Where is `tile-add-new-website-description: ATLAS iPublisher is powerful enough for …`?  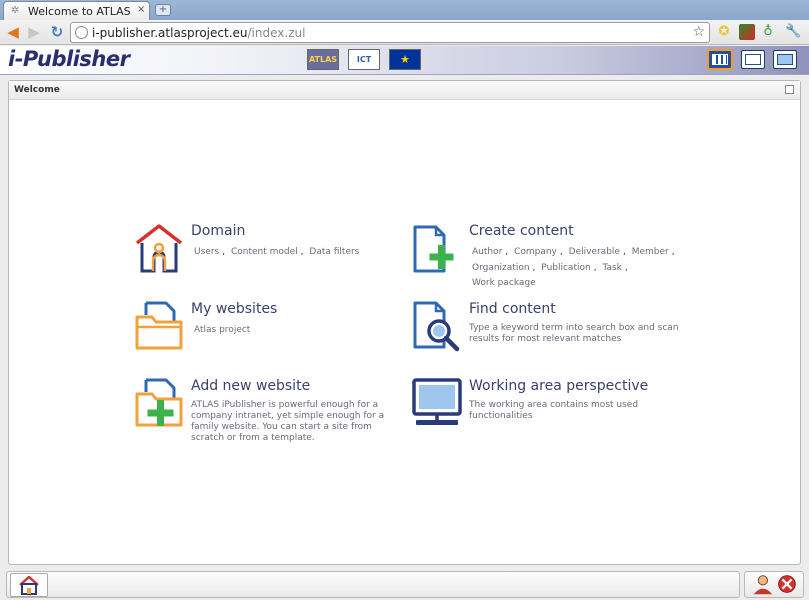 tile-add-new-website-description: ATLAS iPublisher is powerful enough for … is located at coordinates (288, 421).